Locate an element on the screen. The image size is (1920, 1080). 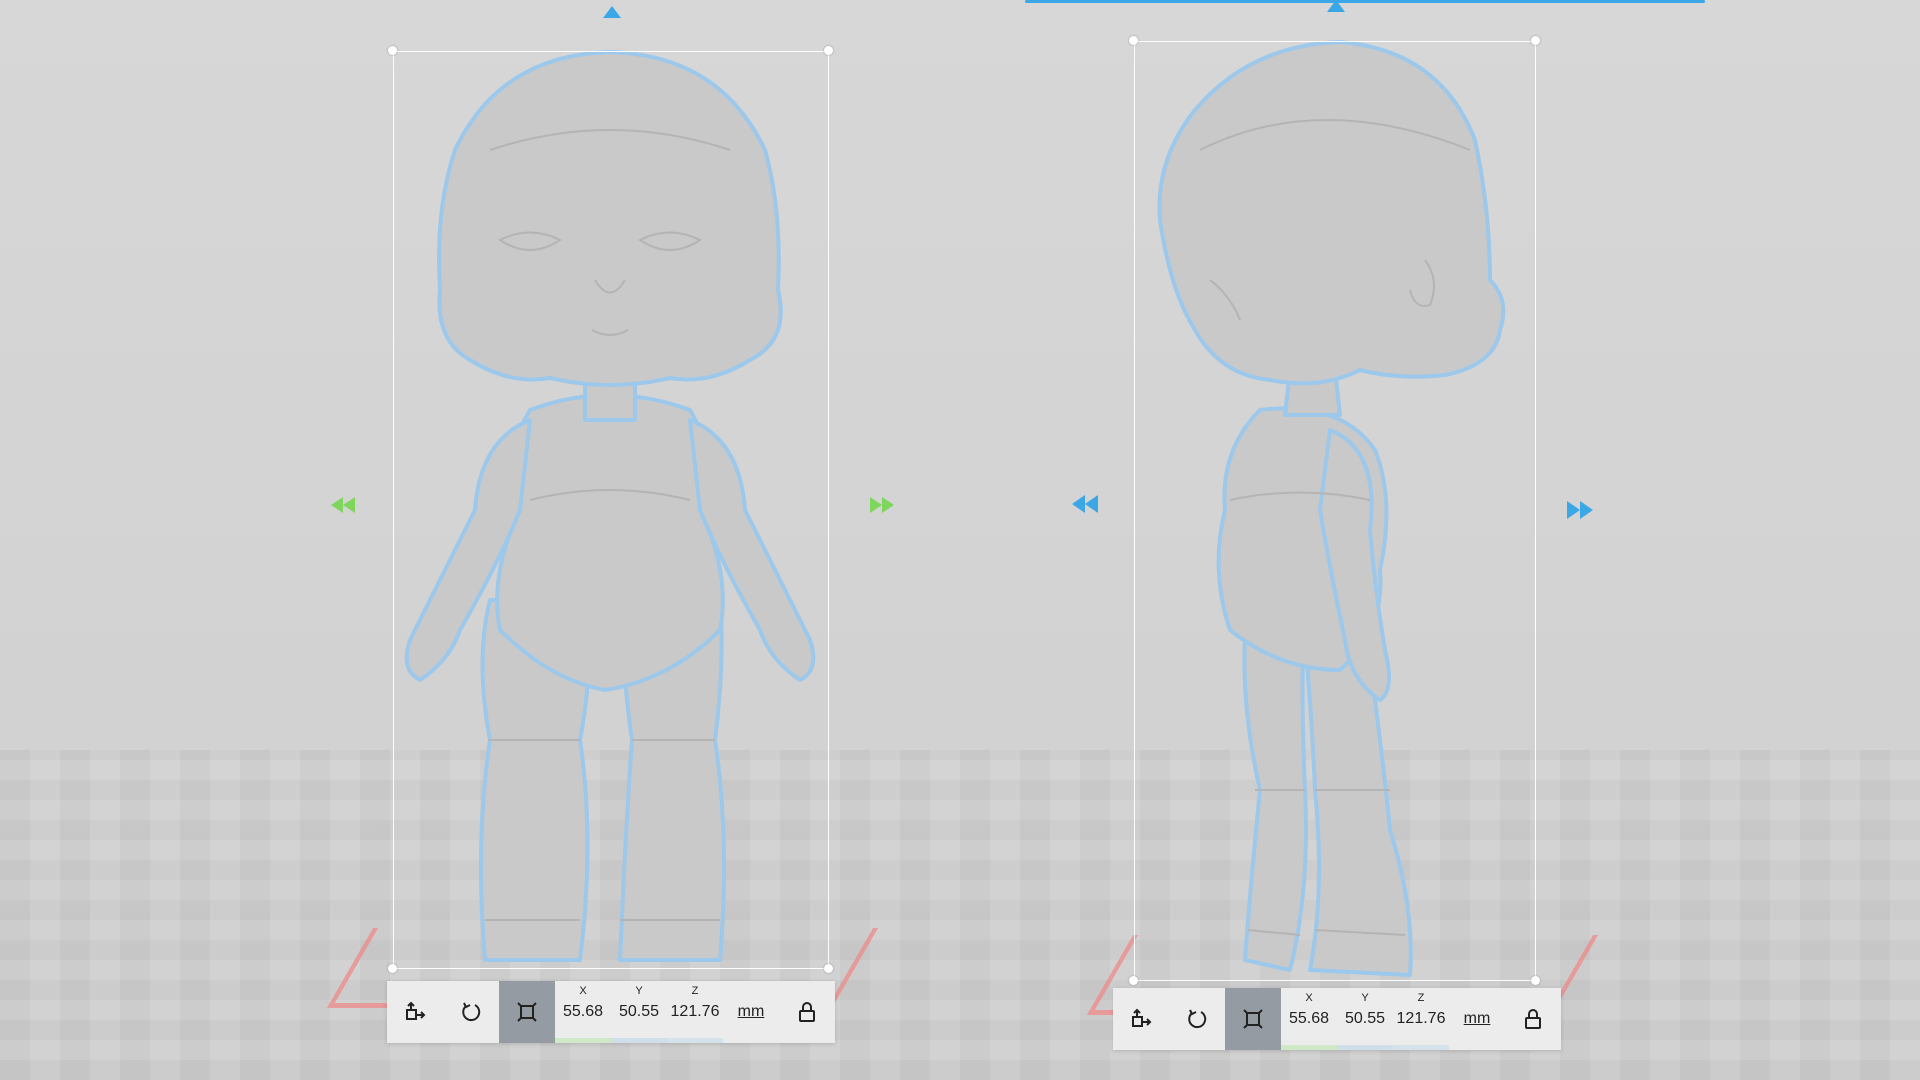
transform-toolbar-front: X 55.68 Y 50.55 Z 121.76 mm is located at coordinates (611, 1012).